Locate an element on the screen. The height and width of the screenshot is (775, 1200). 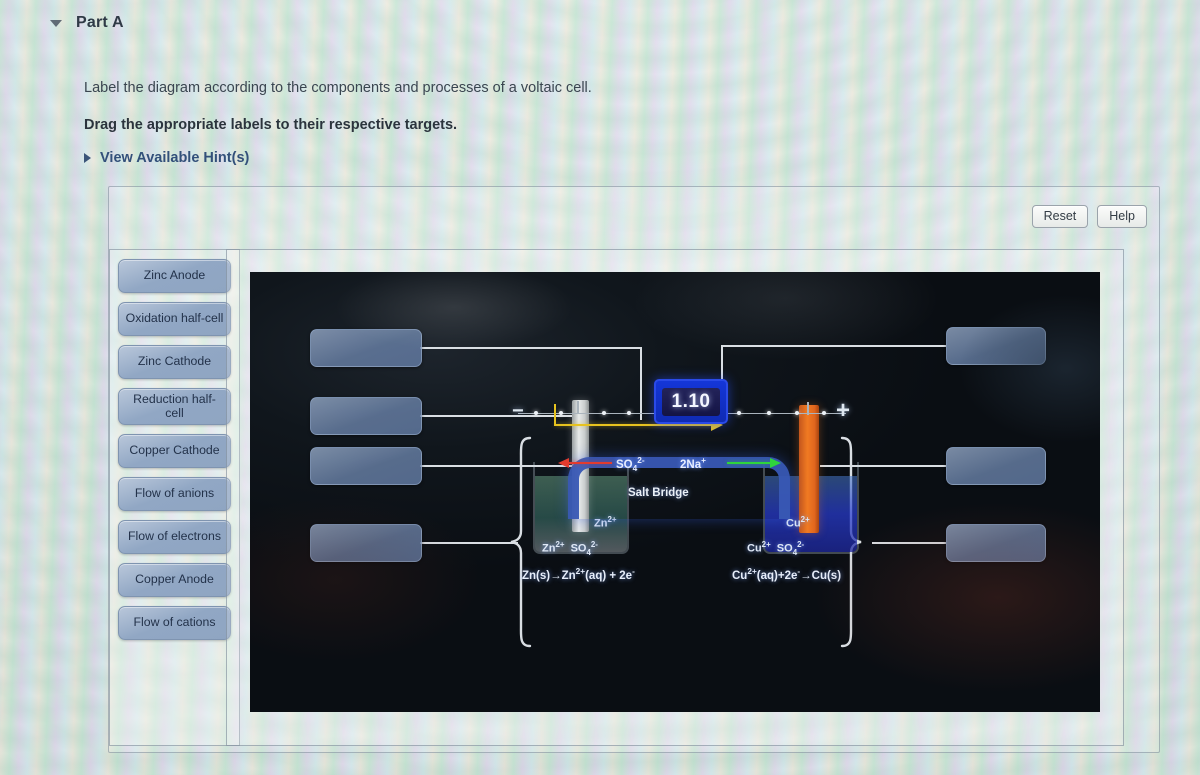
anion-flow-arrow-head is located at coordinates (563, 463).